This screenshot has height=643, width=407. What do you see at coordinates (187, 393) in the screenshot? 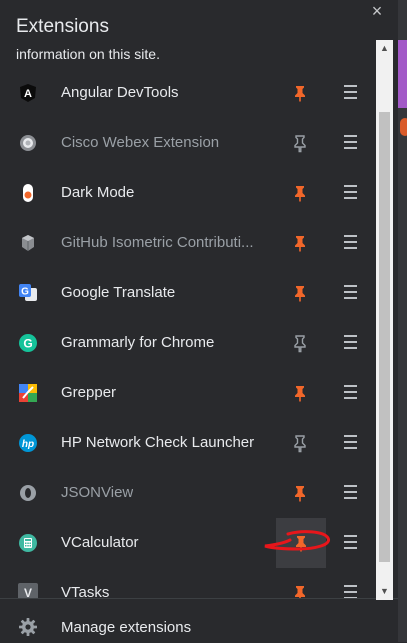
I see `list-item: Grepper` at bounding box center [187, 393].